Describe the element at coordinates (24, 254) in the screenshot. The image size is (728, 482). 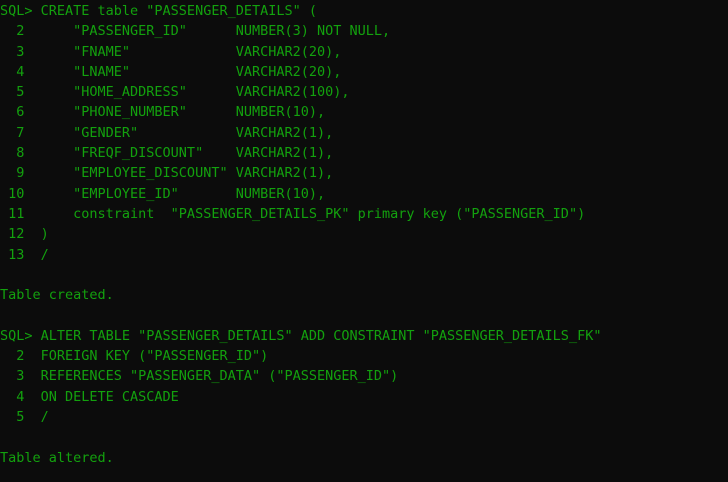
I see `slash-terminator-line: 13 /` at that location.